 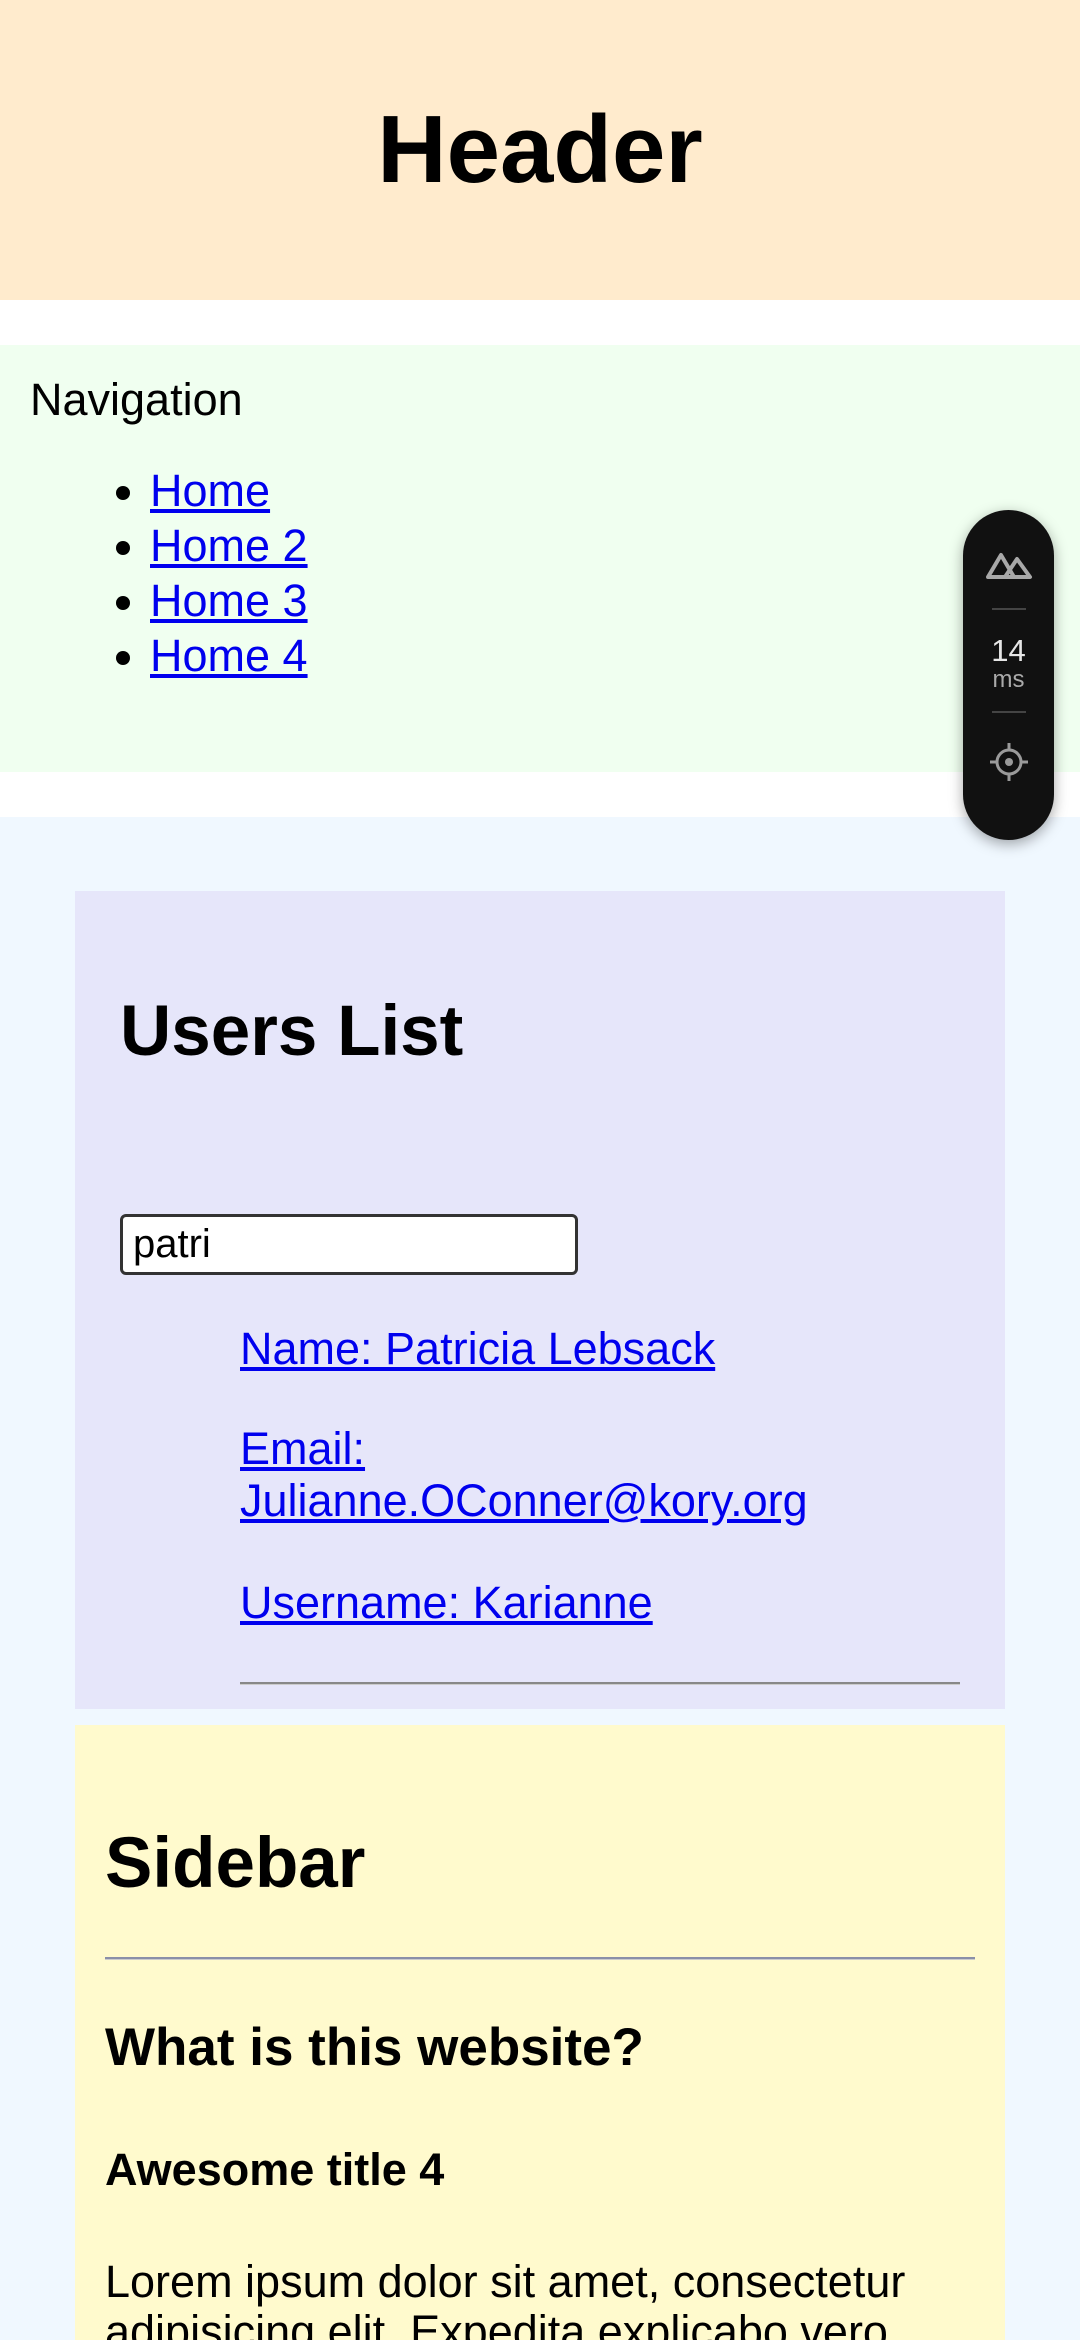 What do you see at coordinates (303, 1448) in the screenshot?
I see `user-email-label: Email:` at bounding box center [303, 1448].